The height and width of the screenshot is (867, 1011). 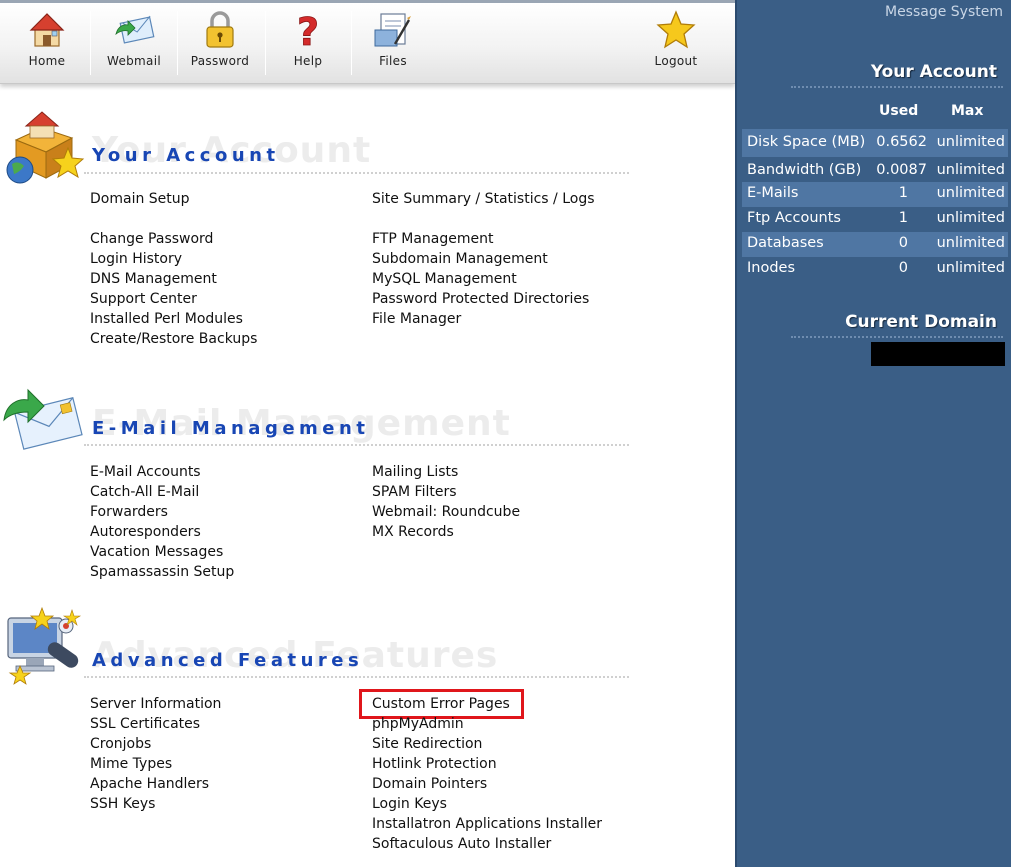 What do you see at coordinates (122, 804) in the screenshot?
I see `link-ssh-keys: SSH Keys` at bounding box center [122, 804].